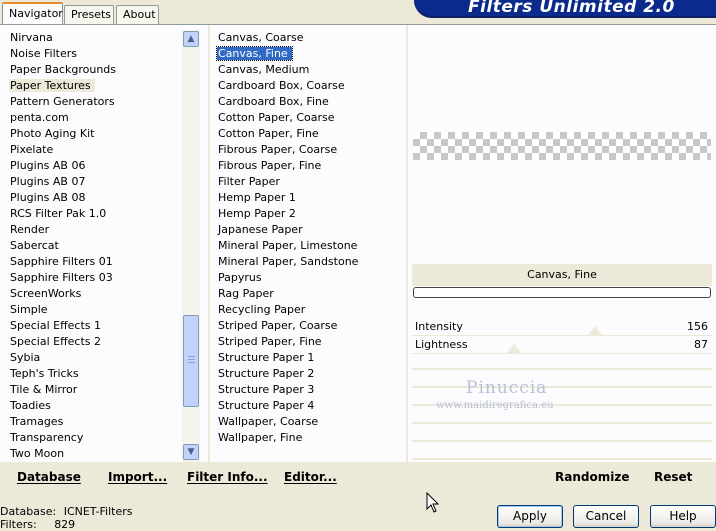 This screenshot has height=531, width=716. What do you see at coordinates (94, 38) in the screenshot?
I see `list-item: Nirvana` at bounding box center [94, 38].